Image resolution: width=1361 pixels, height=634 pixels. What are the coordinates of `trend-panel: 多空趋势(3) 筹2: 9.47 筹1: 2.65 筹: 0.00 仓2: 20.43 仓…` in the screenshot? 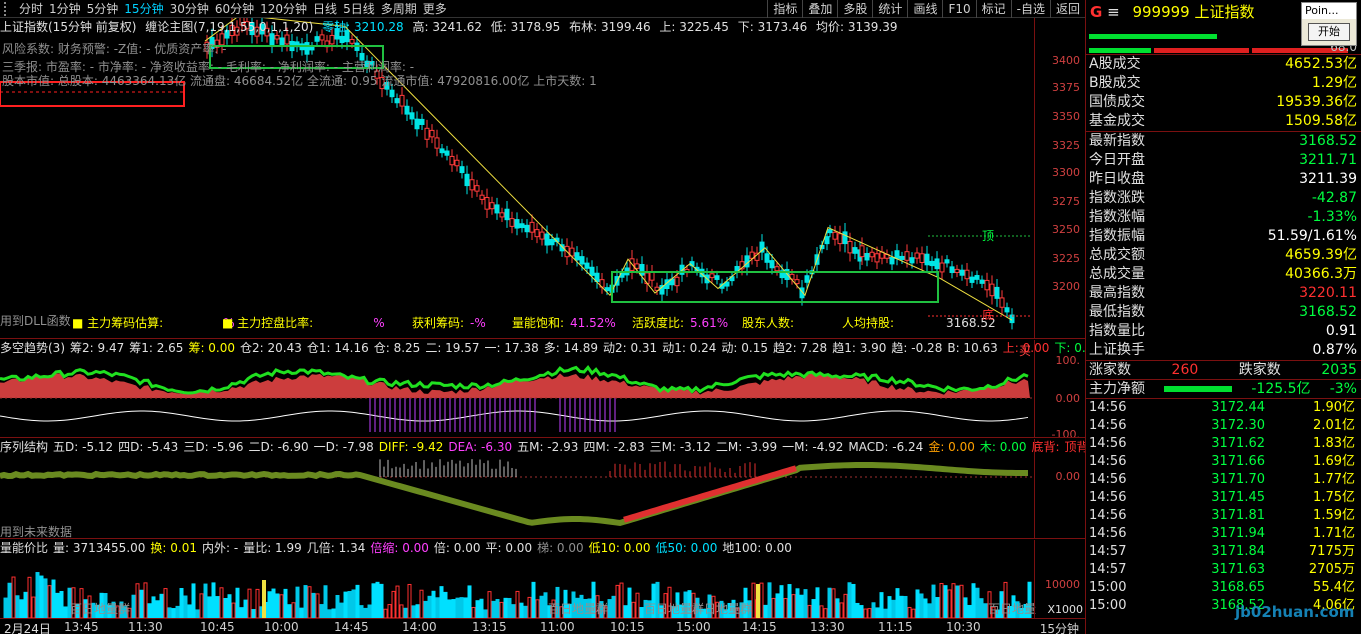 It's located at (542, 389).